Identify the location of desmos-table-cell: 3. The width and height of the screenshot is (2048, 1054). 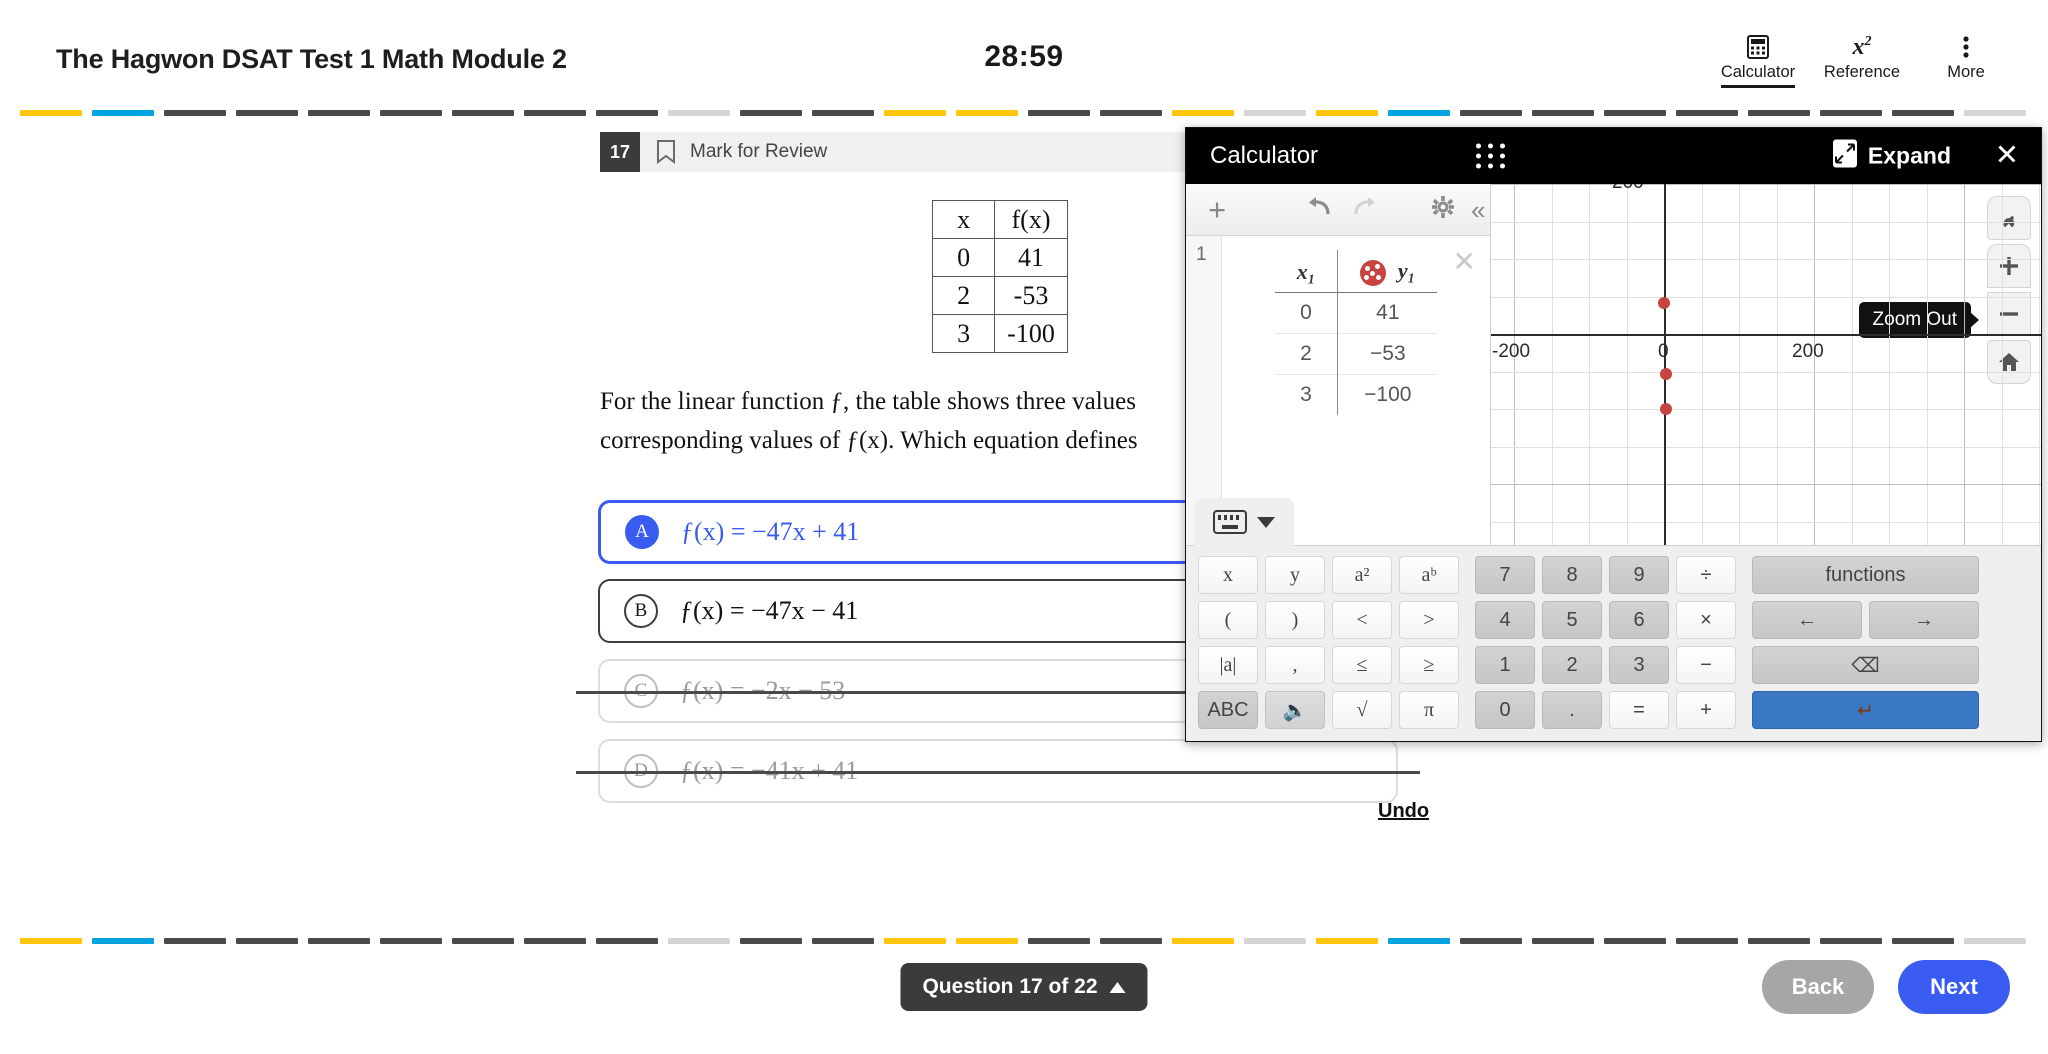
(1306, 394).